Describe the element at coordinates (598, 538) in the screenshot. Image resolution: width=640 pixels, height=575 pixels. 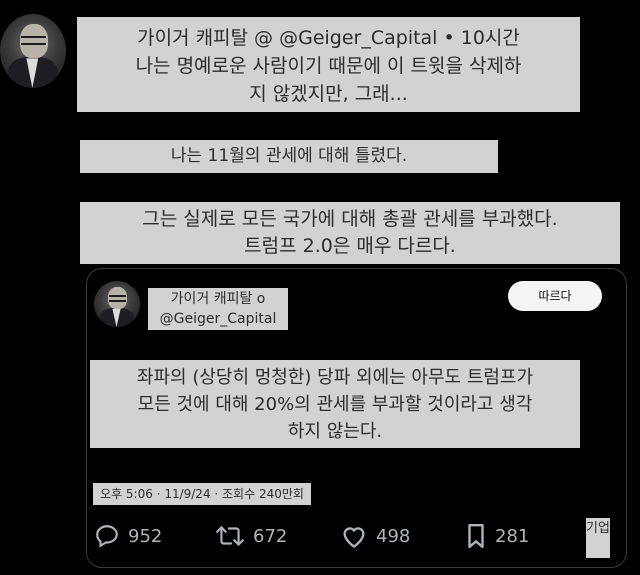
I see `side-label: 기업` at that location.